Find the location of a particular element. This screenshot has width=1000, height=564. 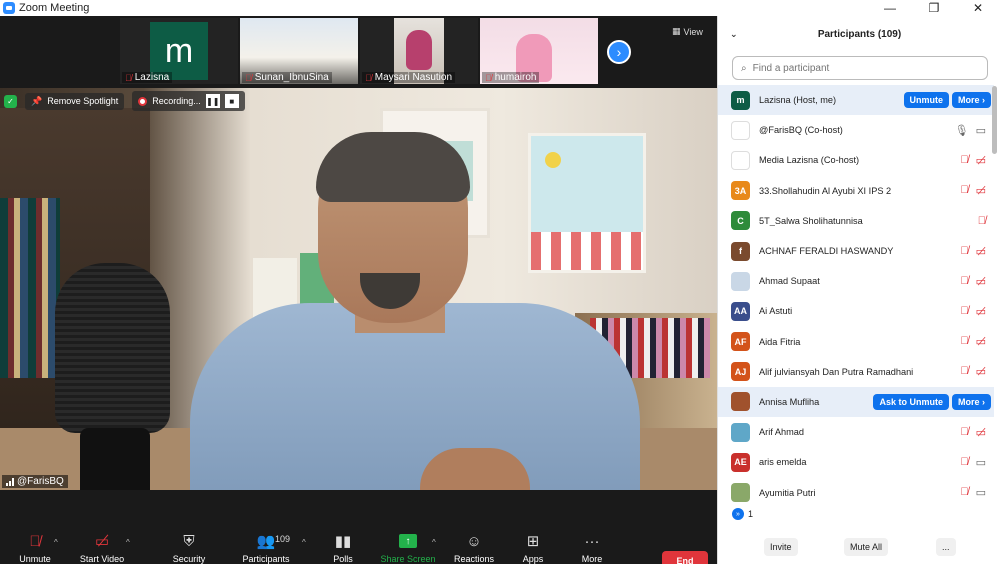

panel-title: Participants (109) is located at coordinates (859, 34).